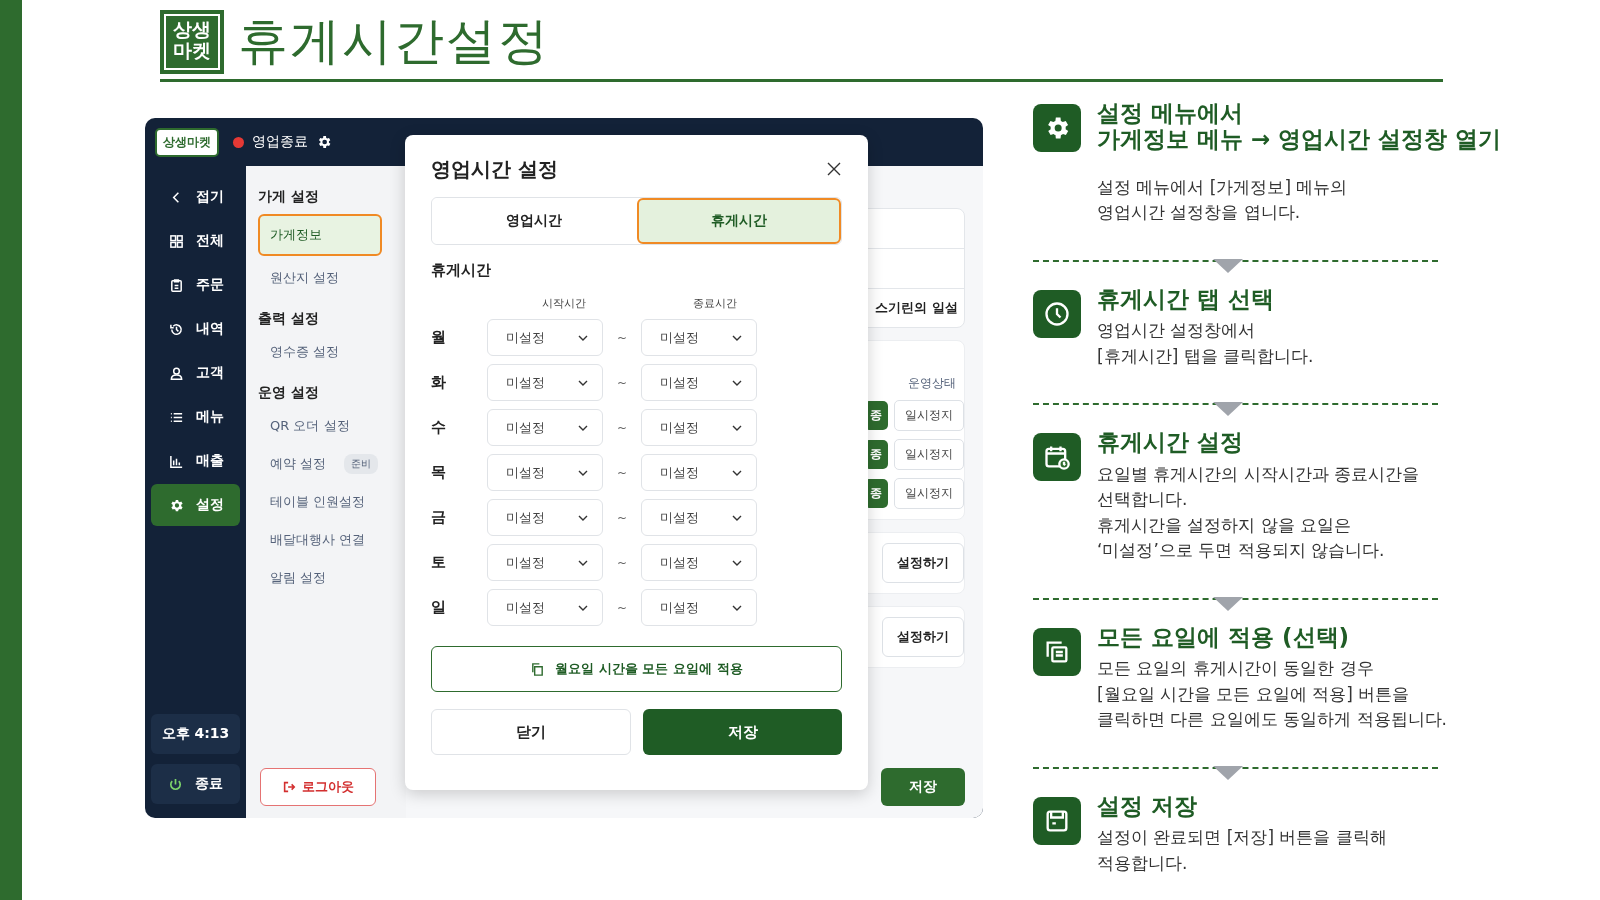 Image resolution: width=1600 pixels, height=900 pixels. What do you see at coordinates (289, 393) in the screenshot?
I see `group-title: 운영 설정` at bounding box center [289, 393].